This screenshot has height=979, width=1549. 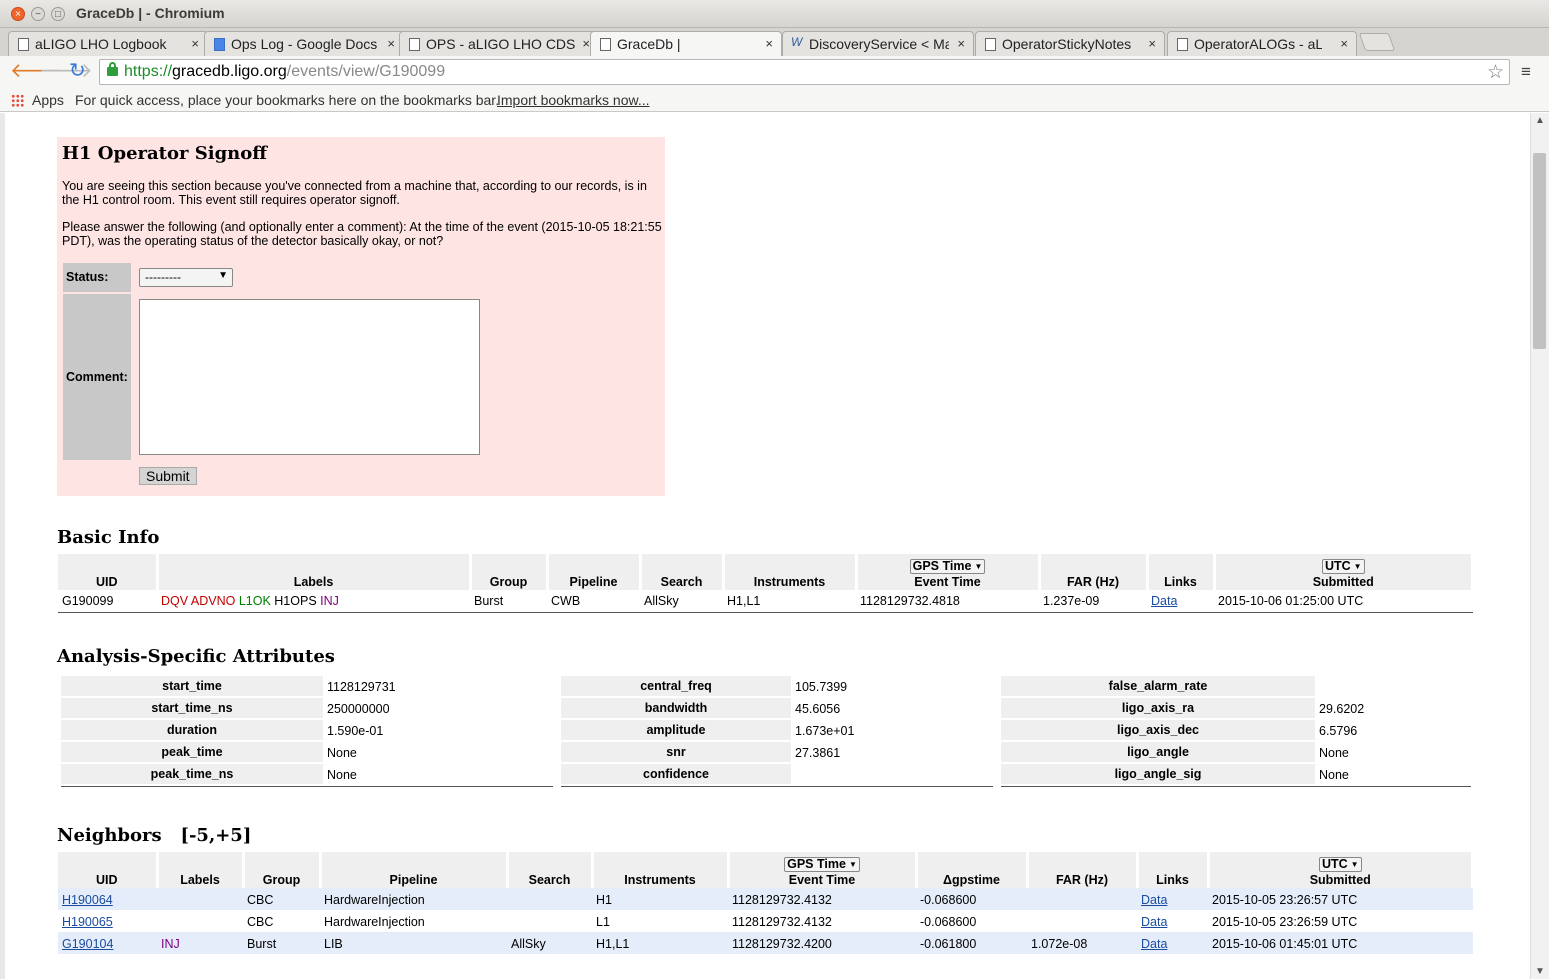 I want to click on label-badge: DQV, so click(x=174, y=601).